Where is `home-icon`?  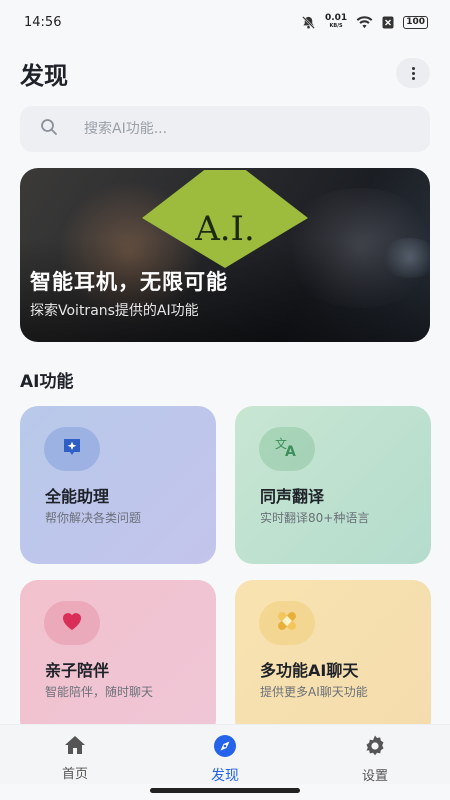
home-icon is located at coordinates (75, 747).